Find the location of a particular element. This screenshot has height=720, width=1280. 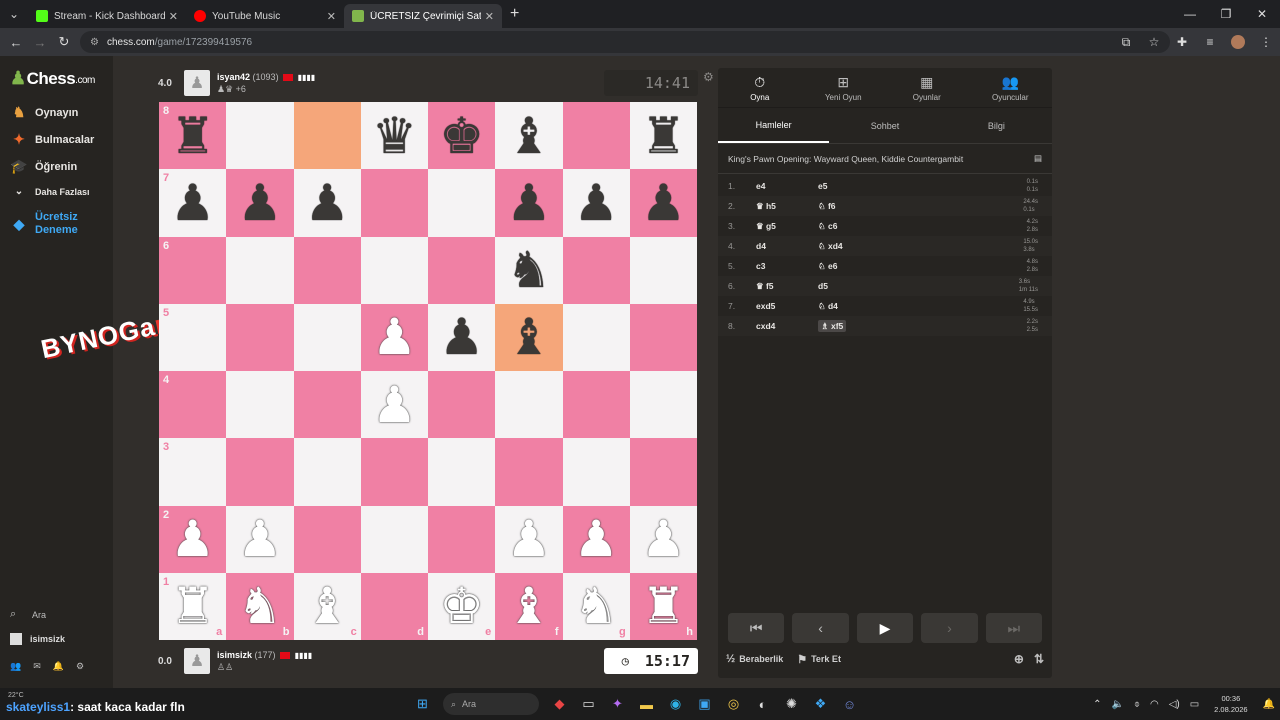

white-bishop-icon: ♝ is located at coordinates (327, 606).